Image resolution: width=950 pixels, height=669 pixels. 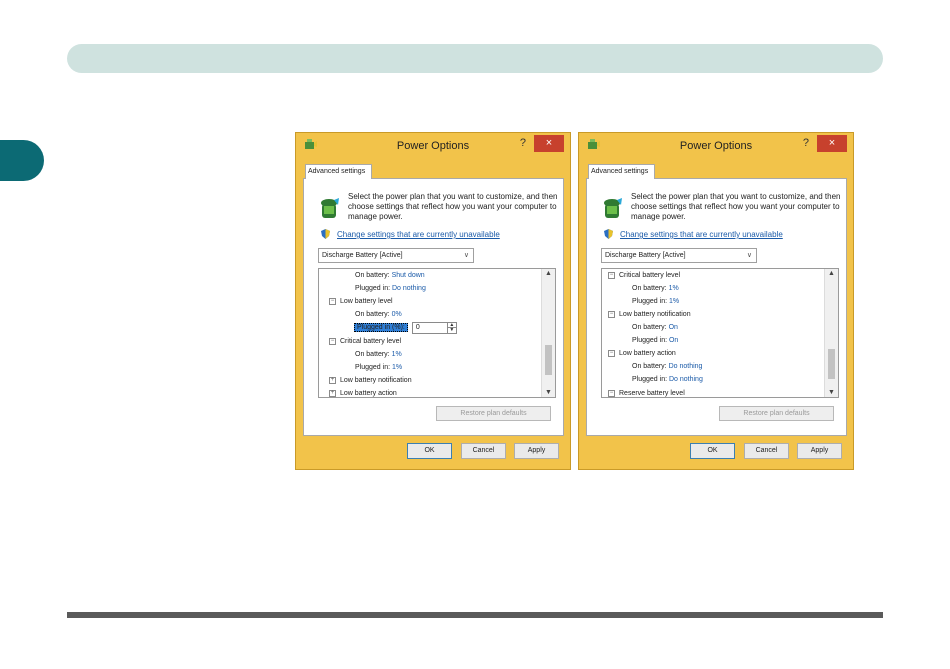 What do you see at coordinates (397, 314) in the screenshot?
I see `setting-value-link: 0%` at bounding box center [397, 314].